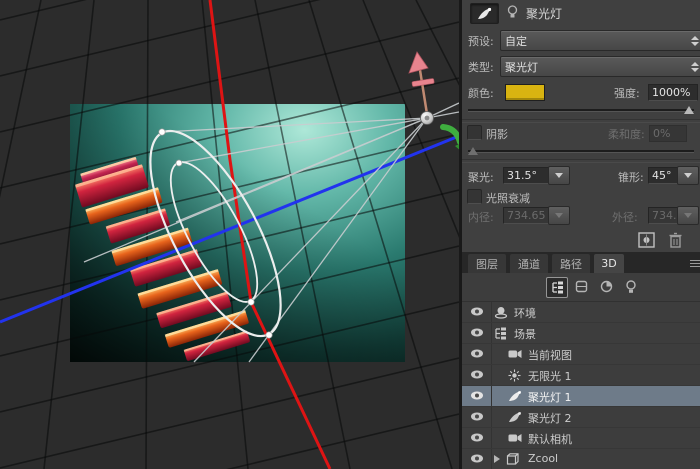  What do you see at coordinates (626, 134) in the screenshot?
I see `softness-label: 柔和度:` at bounding box center [626, 134].